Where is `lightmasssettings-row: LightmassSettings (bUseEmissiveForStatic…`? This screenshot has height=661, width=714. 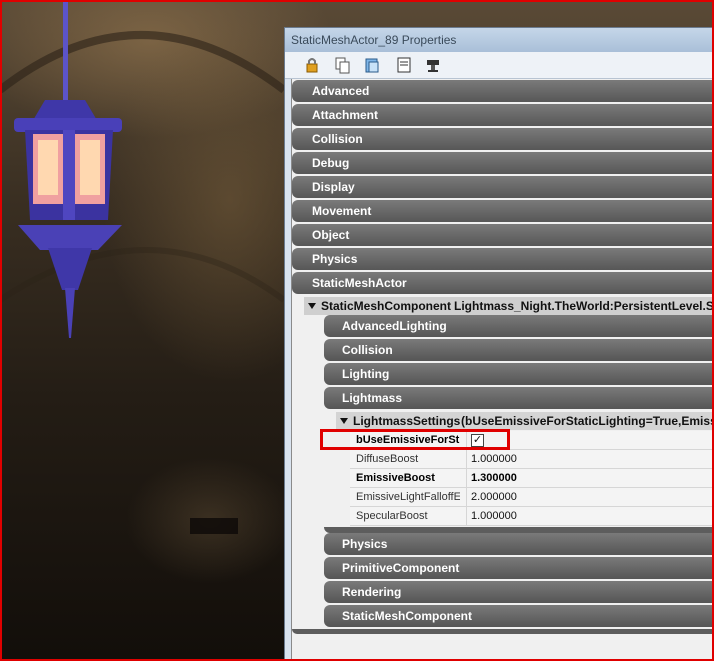
lightmasssettings-row: LightmassSettings (bUseEmissiveForStatic… is located at coordinates (525, 421).